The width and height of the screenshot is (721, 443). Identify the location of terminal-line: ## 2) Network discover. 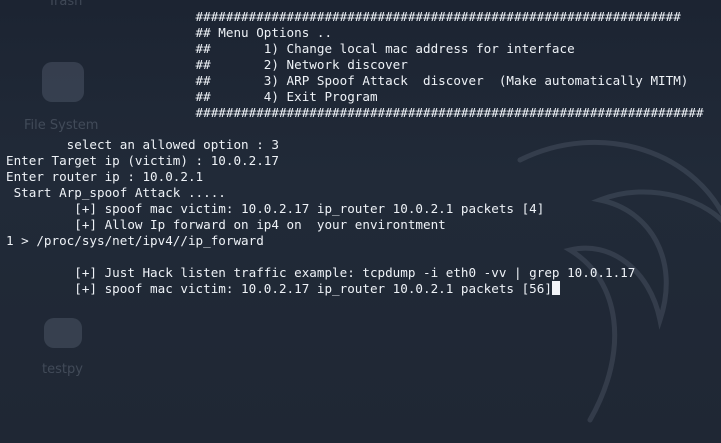
(207, 64).